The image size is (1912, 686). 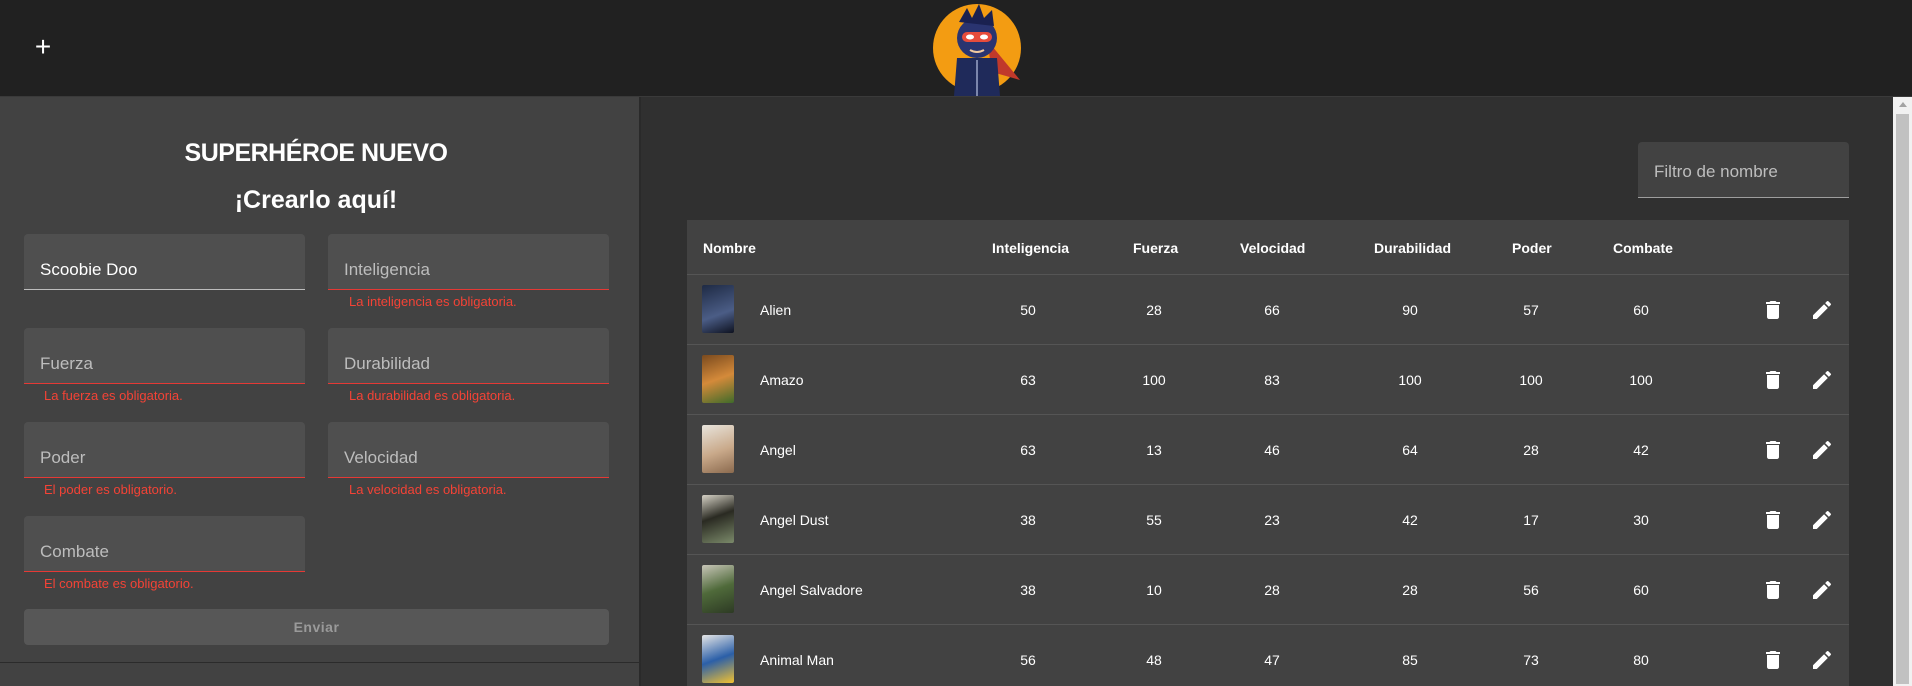 I want to click on combat-value: 42, so click(x=1641, y=450).